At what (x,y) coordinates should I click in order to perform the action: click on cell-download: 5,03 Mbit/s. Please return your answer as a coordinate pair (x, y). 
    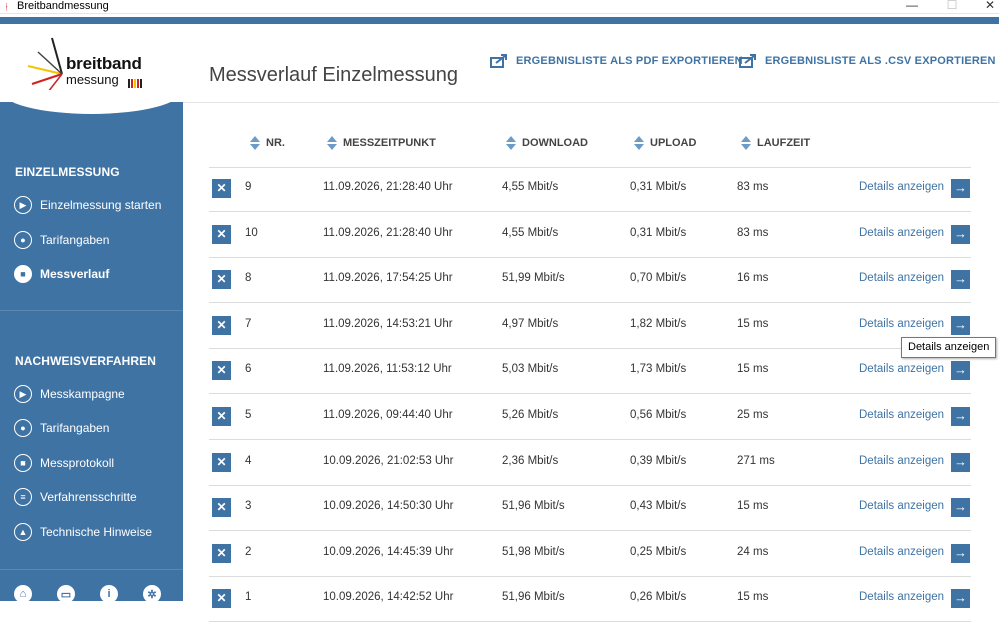
    Looking at the image, I should click on (530, 369).